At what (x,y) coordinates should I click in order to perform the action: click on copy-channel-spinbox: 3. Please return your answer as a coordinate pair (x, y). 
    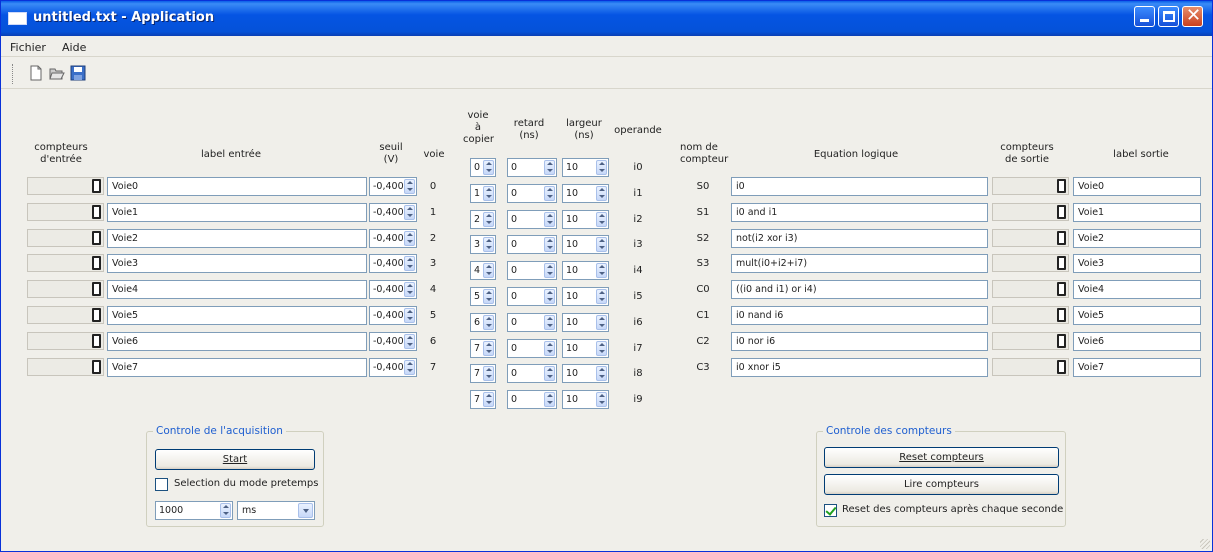
    Looking at the image, I should click on (483, 245).